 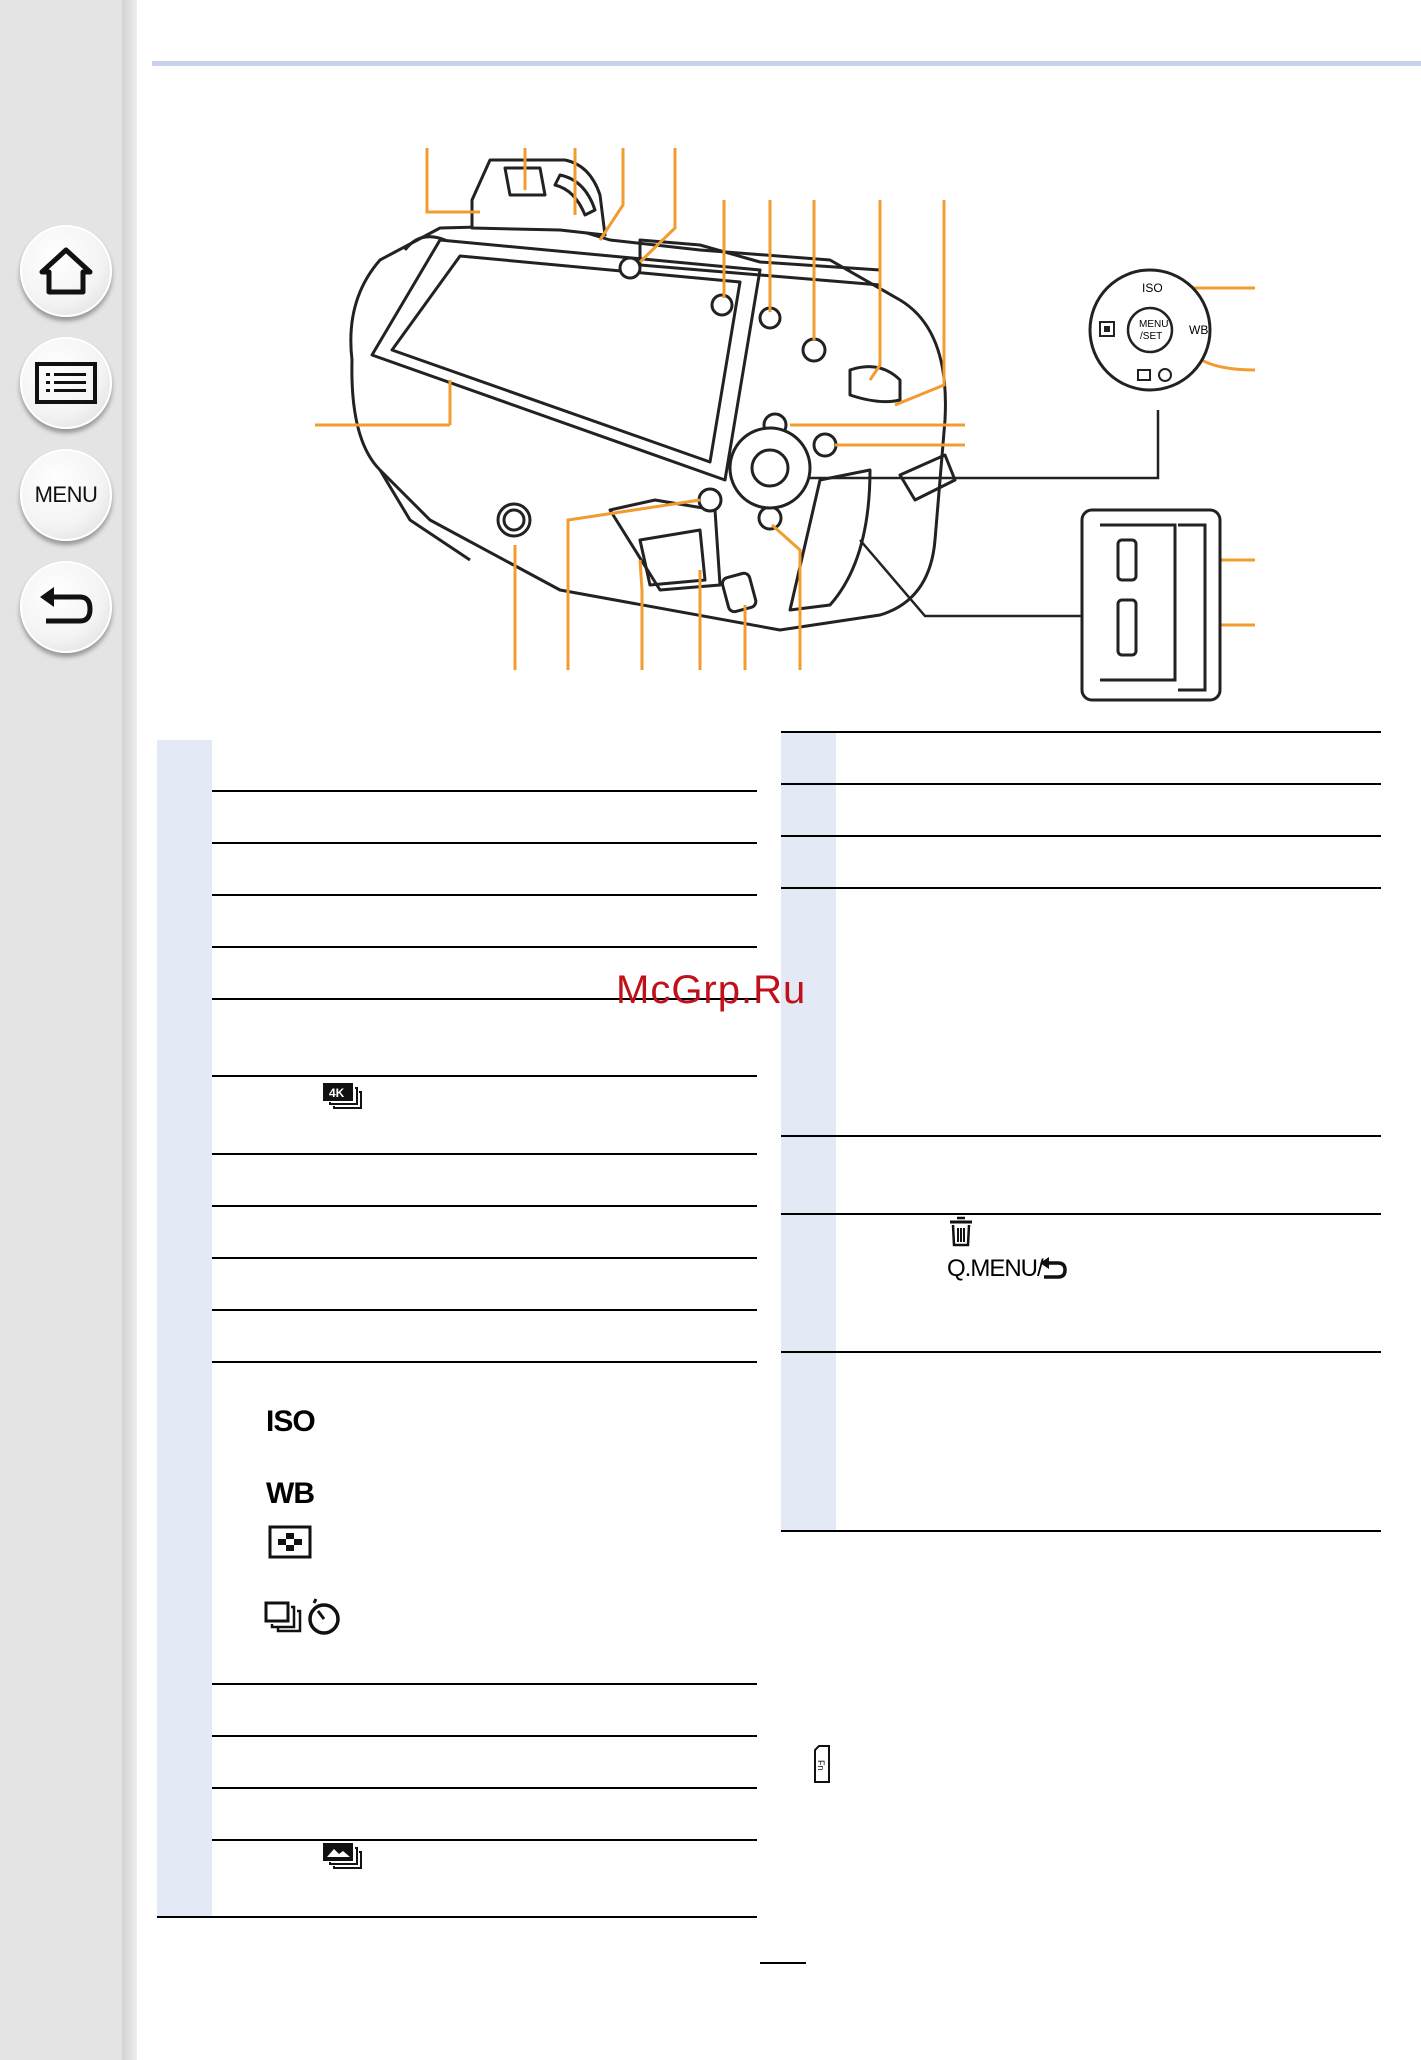 I want to click on menu-set-label-line2: /SET, so click(x=1151, y=336).